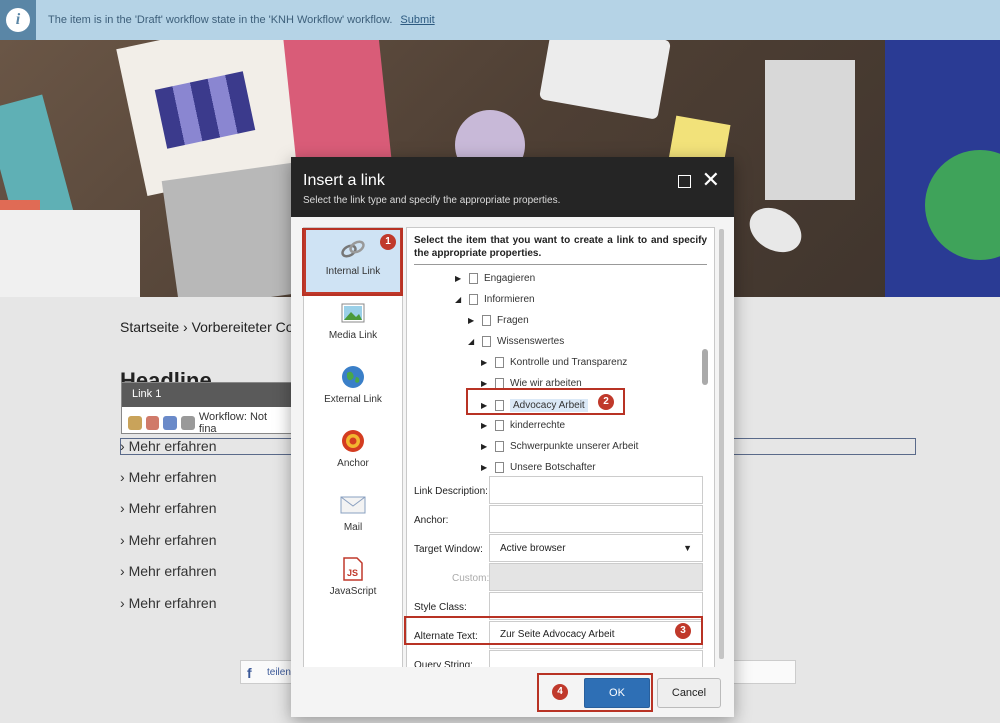 This screenshot has width=1000, height=723. What do you see at coordinates (516, 341) in the screenshot?
I see `tree-node: ◢ Wissenswertes` at bounding box center [516, 341].